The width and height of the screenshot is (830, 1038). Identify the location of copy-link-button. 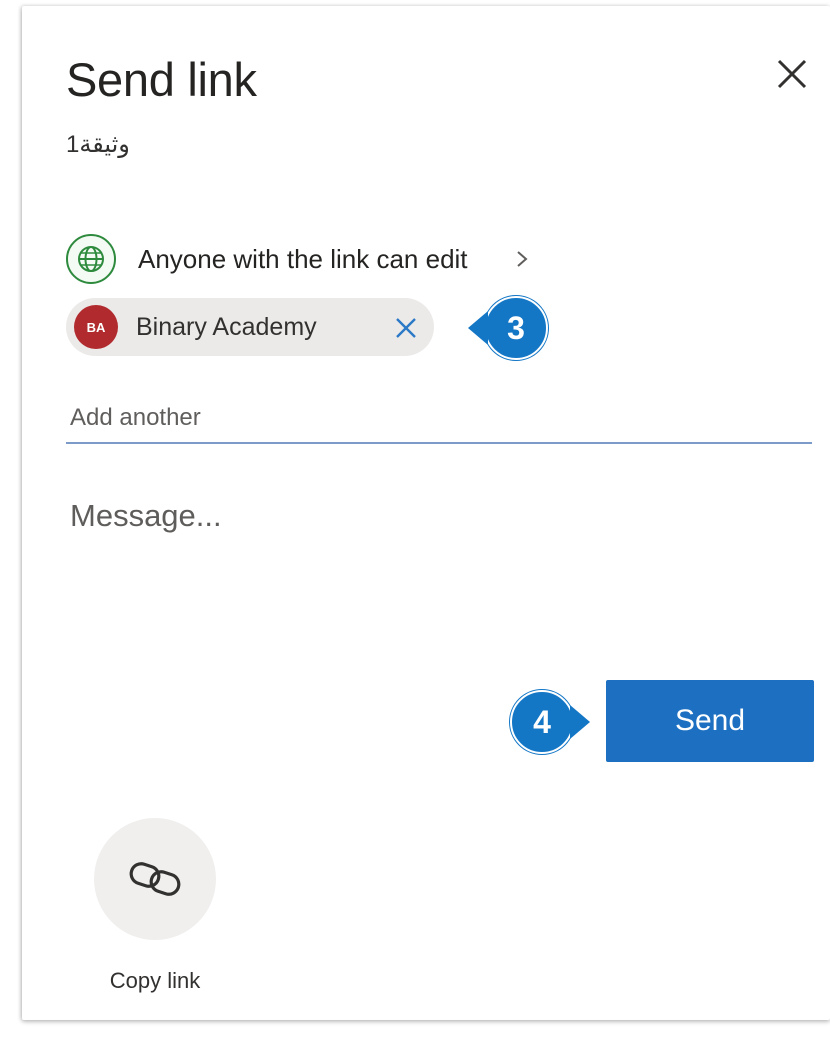
(155, 879).